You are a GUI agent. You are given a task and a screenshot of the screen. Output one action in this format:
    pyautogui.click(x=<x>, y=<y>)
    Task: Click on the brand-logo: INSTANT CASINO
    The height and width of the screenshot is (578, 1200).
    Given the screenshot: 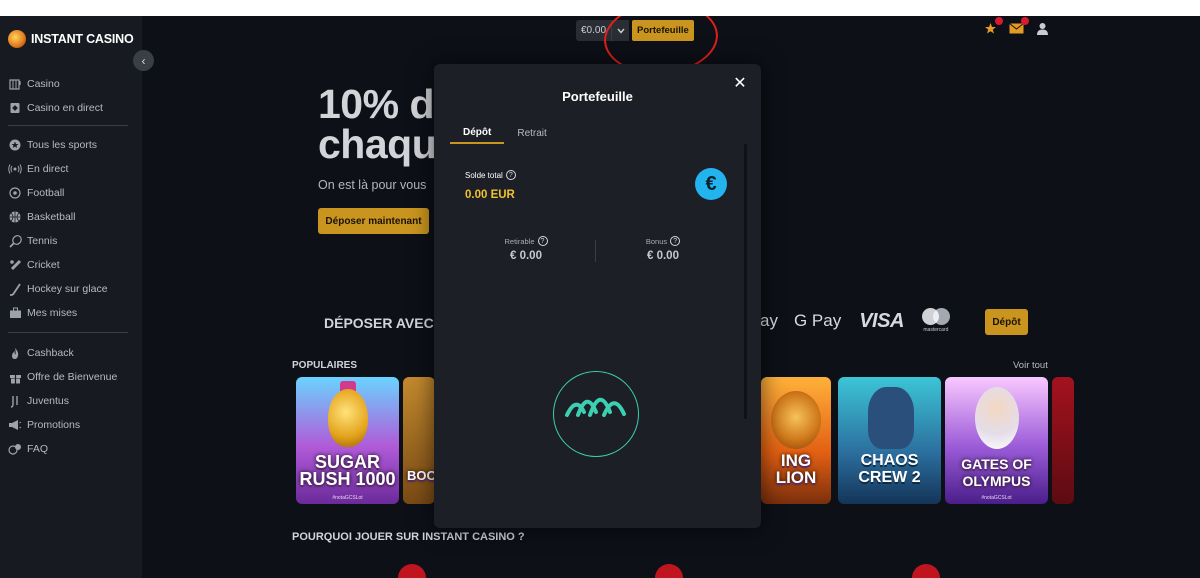 What is the action you would take?
    pyautogui.click(x=71, y=39)
    